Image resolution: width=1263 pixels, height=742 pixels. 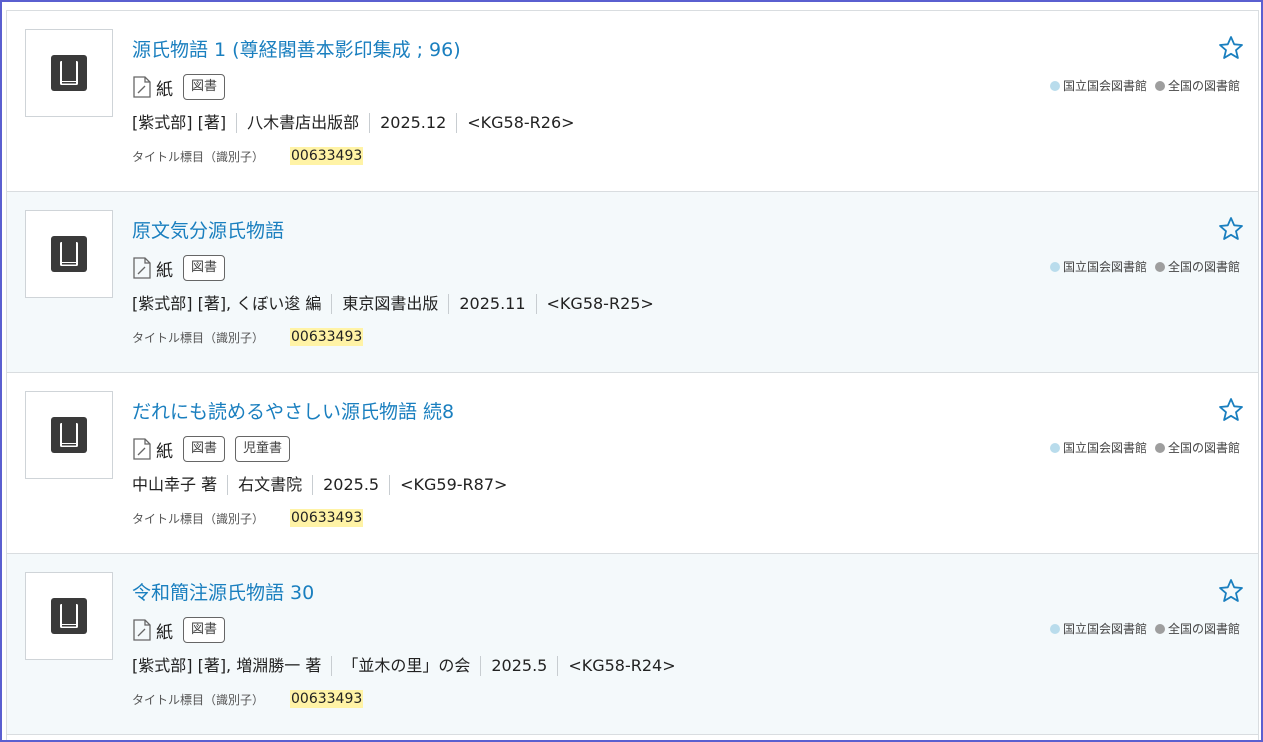 What do you see at coordinates (389, 304) in the screenshot?
I see `publisher: 東京図書出版` at bounding box center [389, 304].